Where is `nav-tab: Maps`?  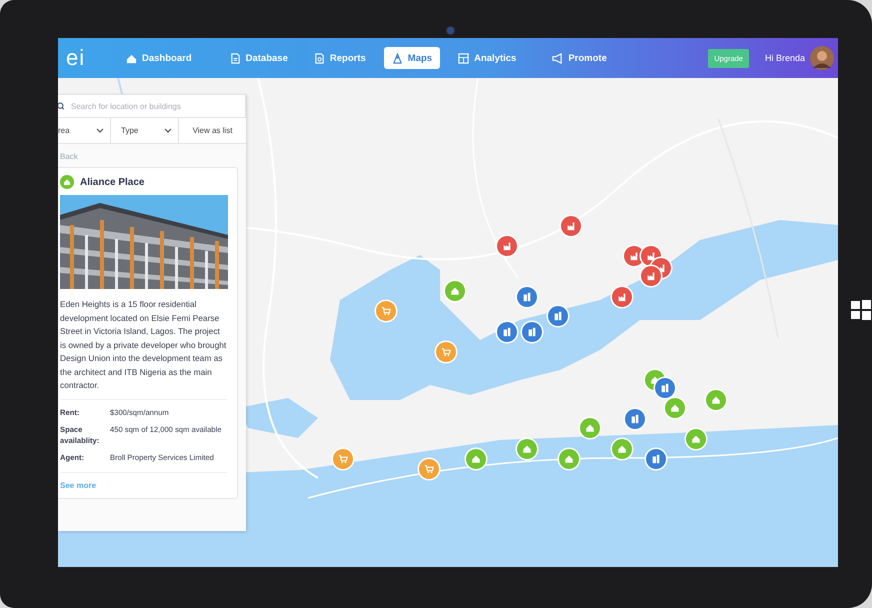
nav-tab: Maps is located at coordinates (412, 58).